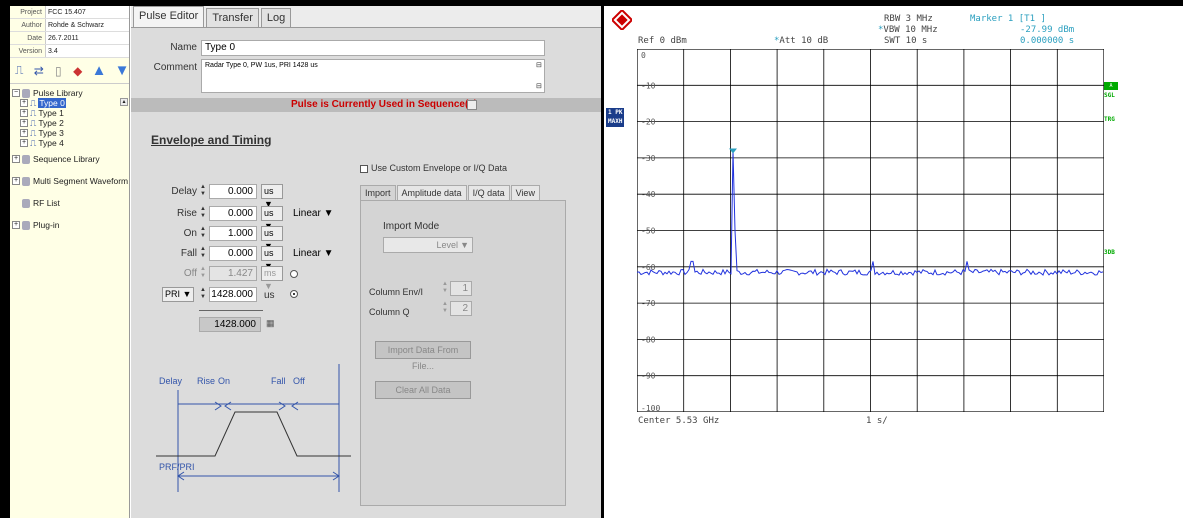 The height and width of the screenshot is (518, 1183). I want to click on version-field: 3.4, so click(87, 51).